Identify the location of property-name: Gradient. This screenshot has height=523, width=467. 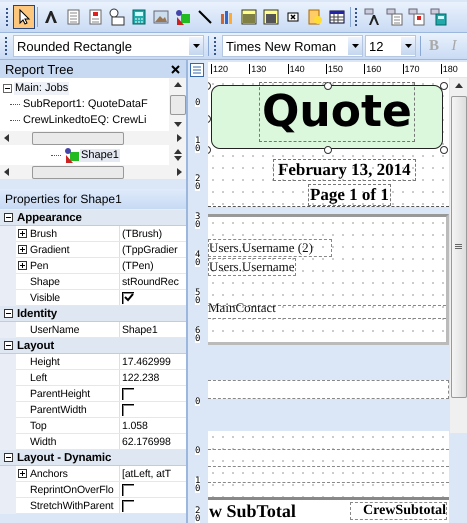
(50, 250).